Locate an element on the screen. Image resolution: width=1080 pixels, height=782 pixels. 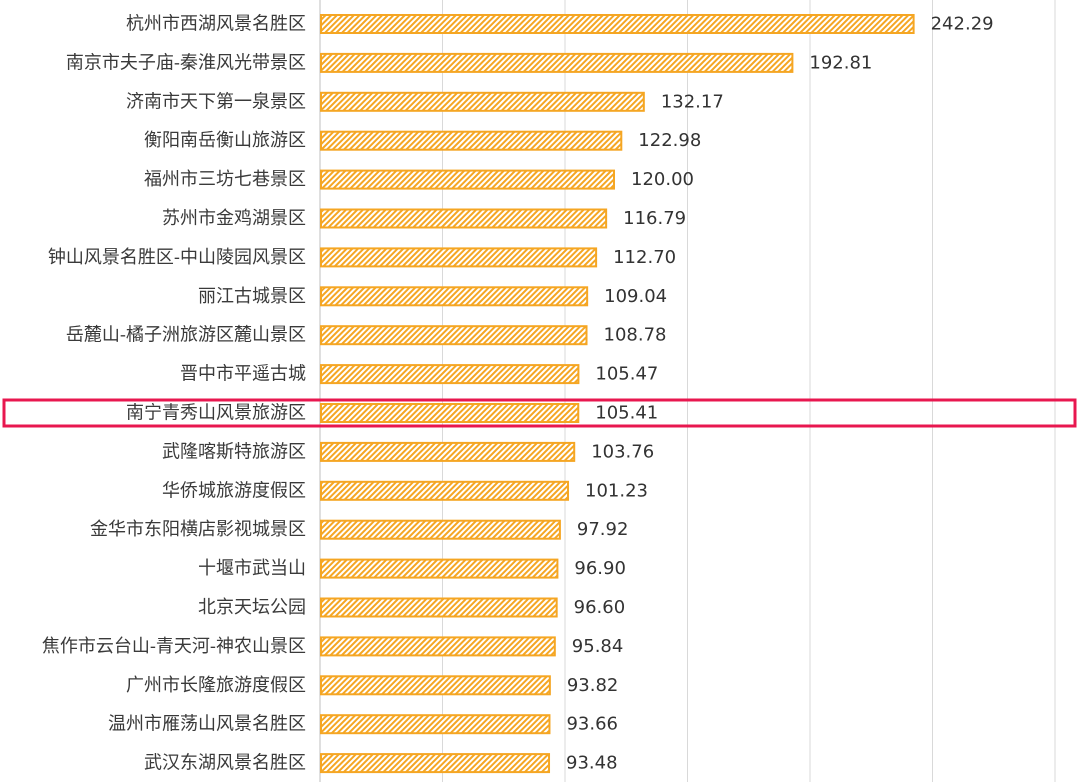
category-label: 焦作市云台山-青天河-神农山景区 is located at coordinates (174, 646).